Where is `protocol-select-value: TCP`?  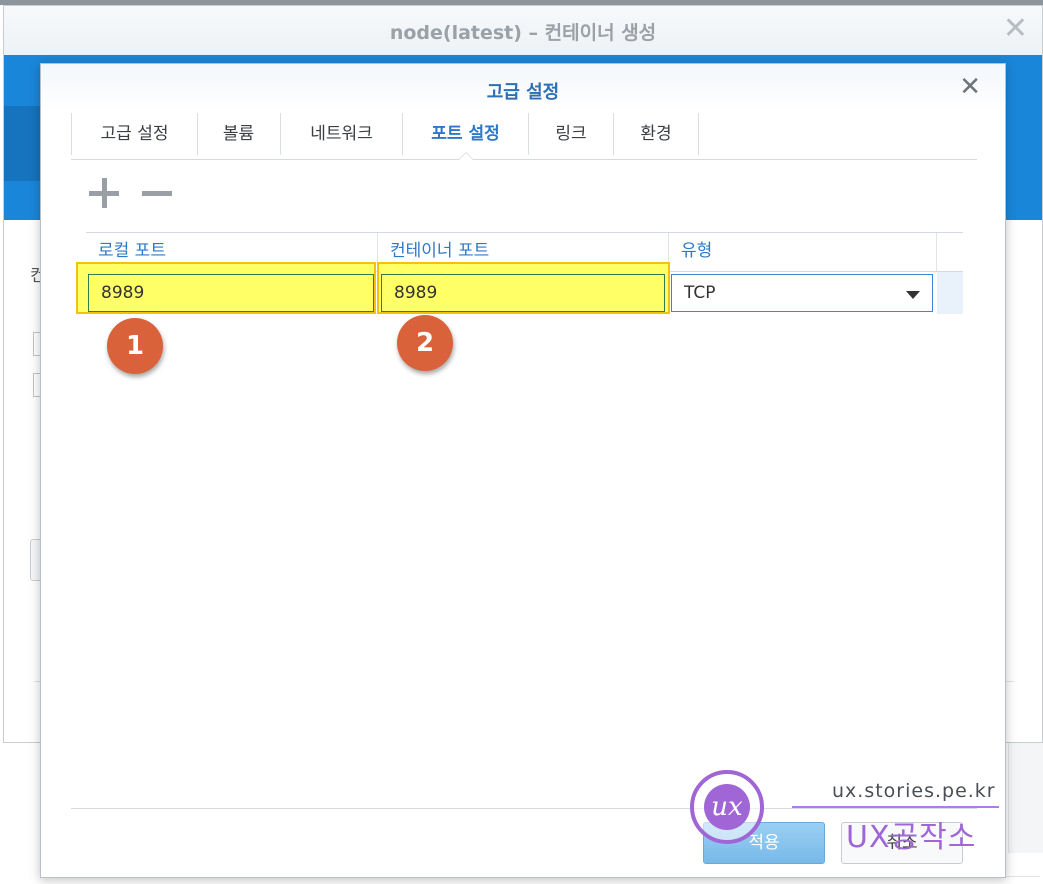
protocol-select-value: TCP is located at coordinates (700, 293).